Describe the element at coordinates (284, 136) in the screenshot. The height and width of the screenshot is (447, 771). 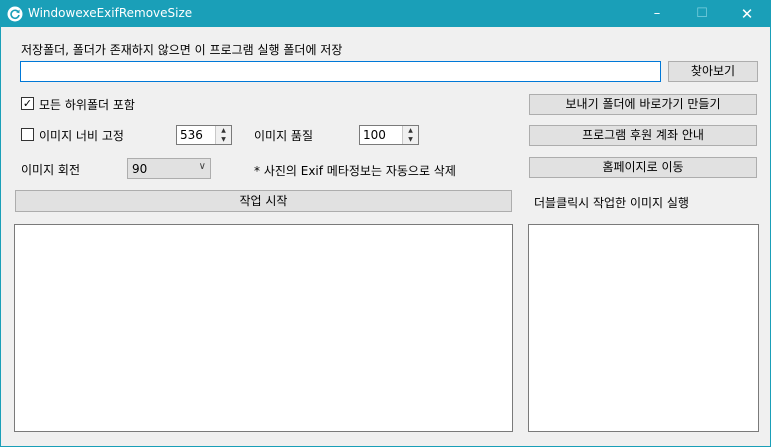
I see `quality-label: 이미지 품질` at that location.